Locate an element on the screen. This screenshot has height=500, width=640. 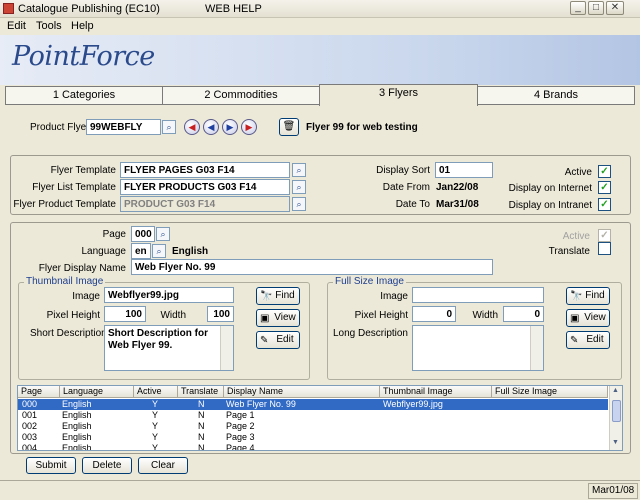
active-checkbox: ✓ is located at coordinates (604, 171).